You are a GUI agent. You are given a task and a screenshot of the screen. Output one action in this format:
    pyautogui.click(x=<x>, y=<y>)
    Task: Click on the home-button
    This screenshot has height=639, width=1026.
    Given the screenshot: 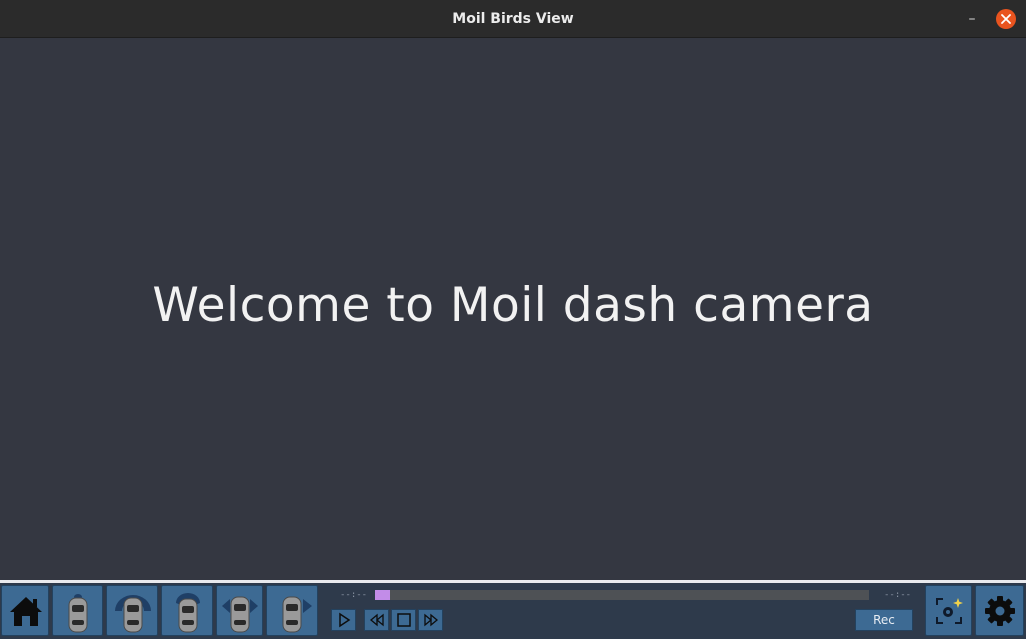 What is the action you would take?
    pyautogui.click(x=25, y=610)
    